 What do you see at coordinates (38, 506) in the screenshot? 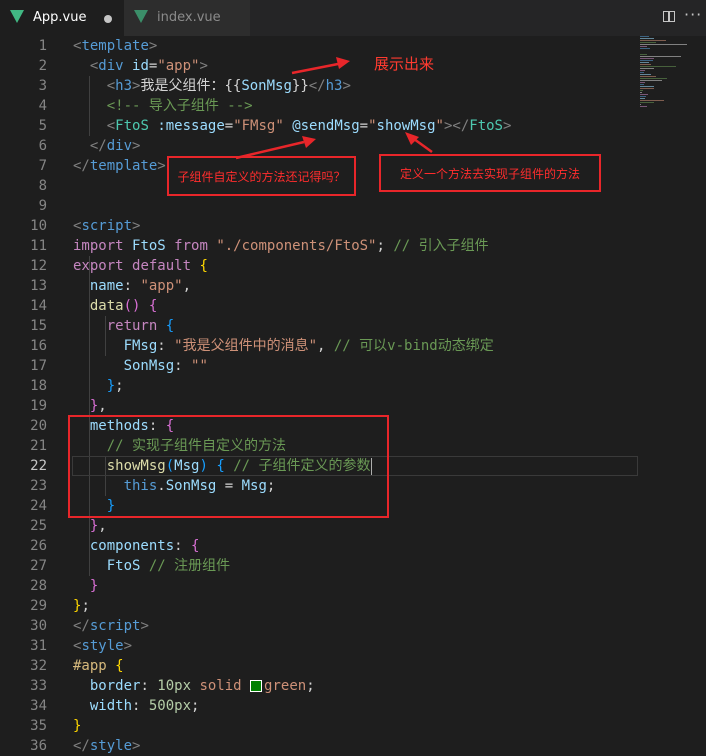
I see `line-number: 24` at bounding box center [38, 506].